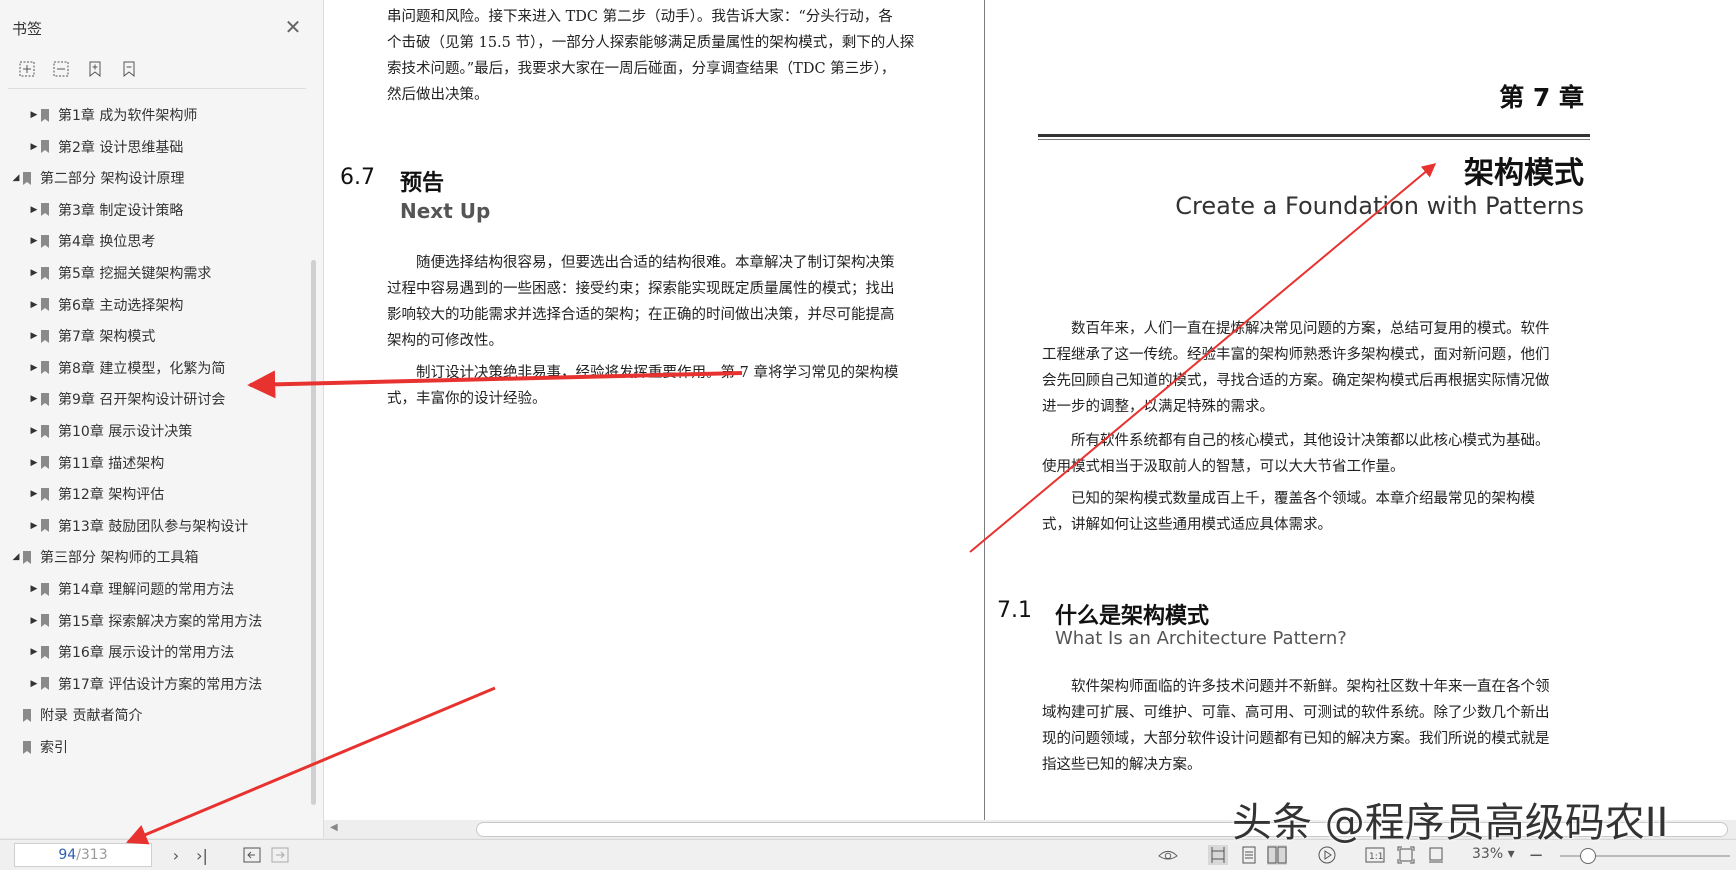 Image resolution: width=1736 pixels, height=870 pixels. I want to click on bookmark-chapter: ▶ 第11章 描述架构, so click(96, 463).